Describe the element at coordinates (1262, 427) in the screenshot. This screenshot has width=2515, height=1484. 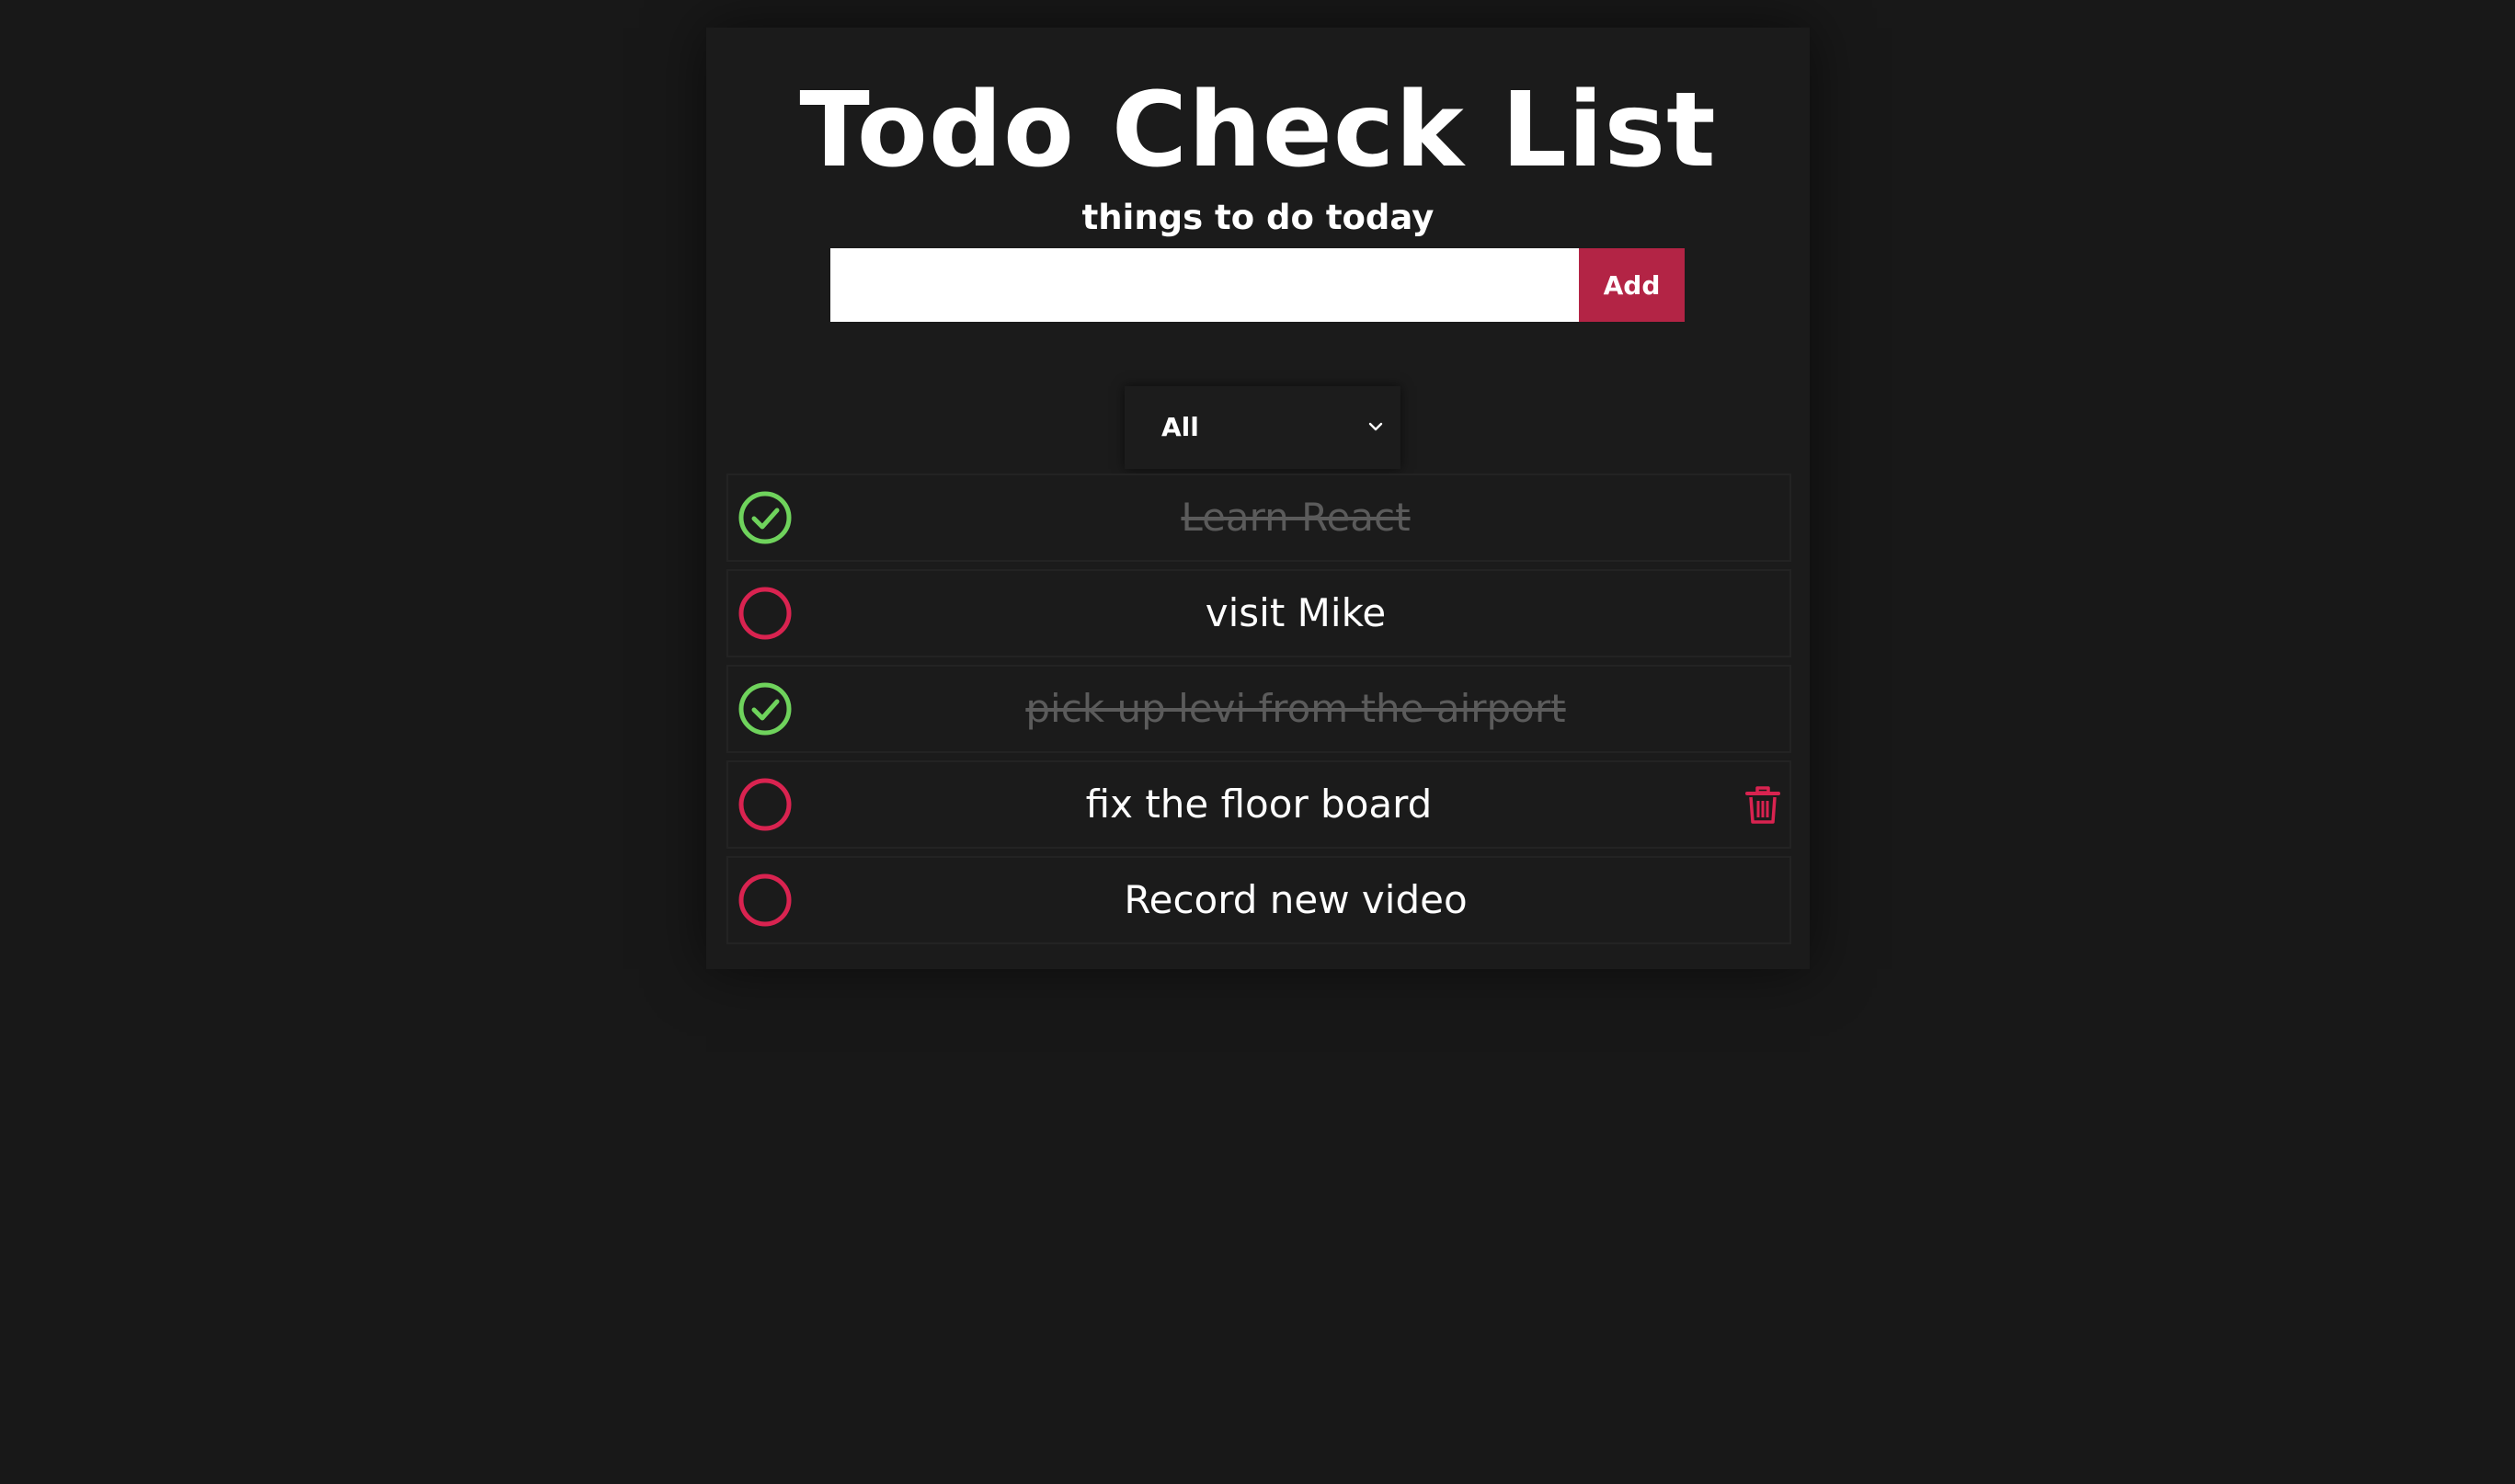
I see `filter-select: All` at that location.